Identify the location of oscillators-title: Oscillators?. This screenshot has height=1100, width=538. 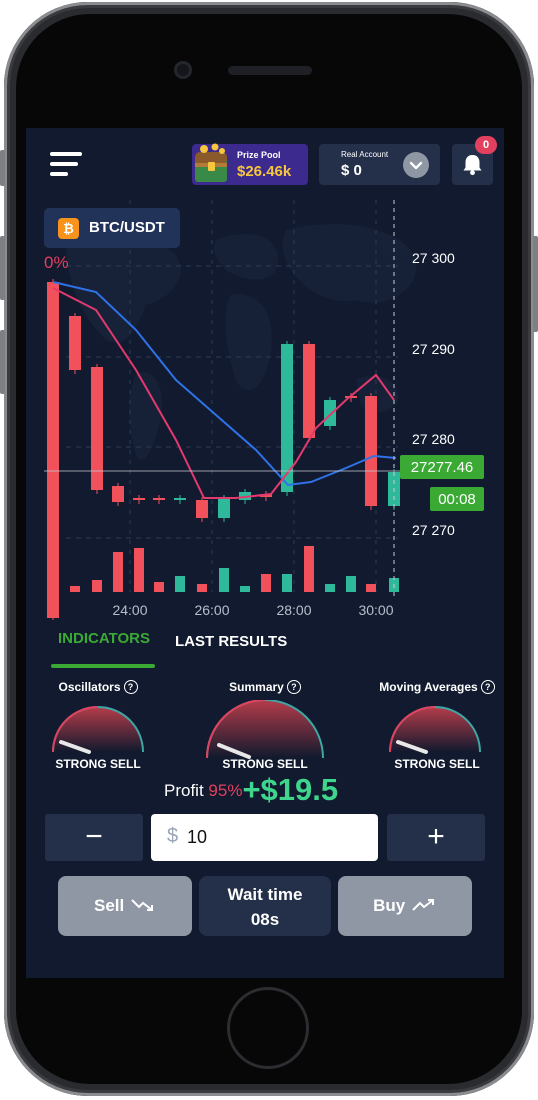
(98, 687).